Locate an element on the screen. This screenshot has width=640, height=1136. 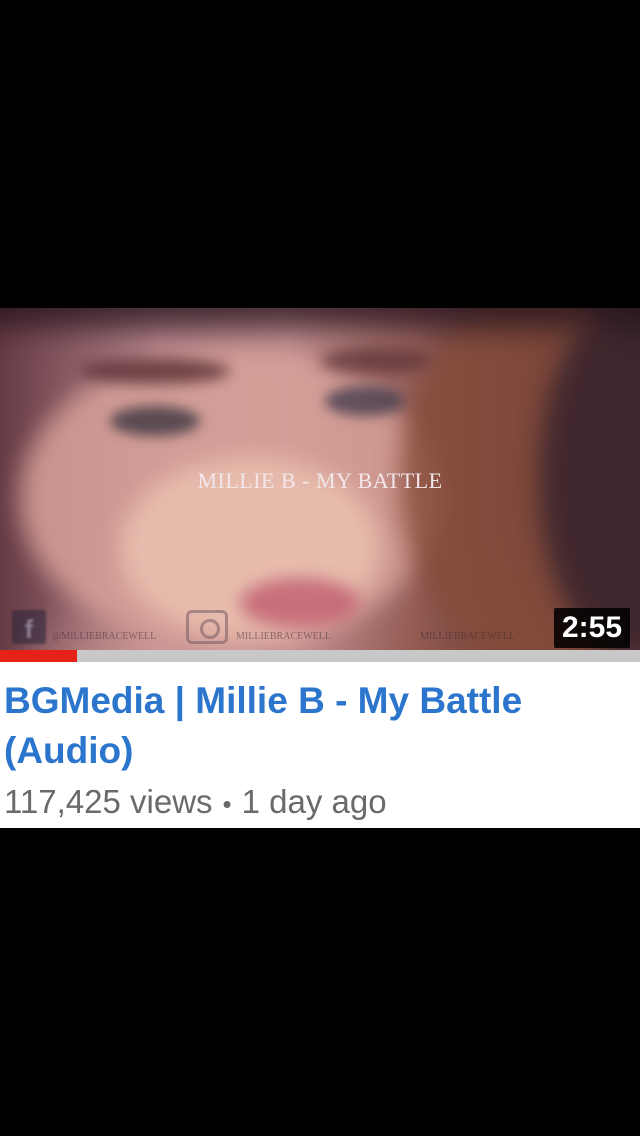
thumb-eye-left is located at coordinates (155, 421).